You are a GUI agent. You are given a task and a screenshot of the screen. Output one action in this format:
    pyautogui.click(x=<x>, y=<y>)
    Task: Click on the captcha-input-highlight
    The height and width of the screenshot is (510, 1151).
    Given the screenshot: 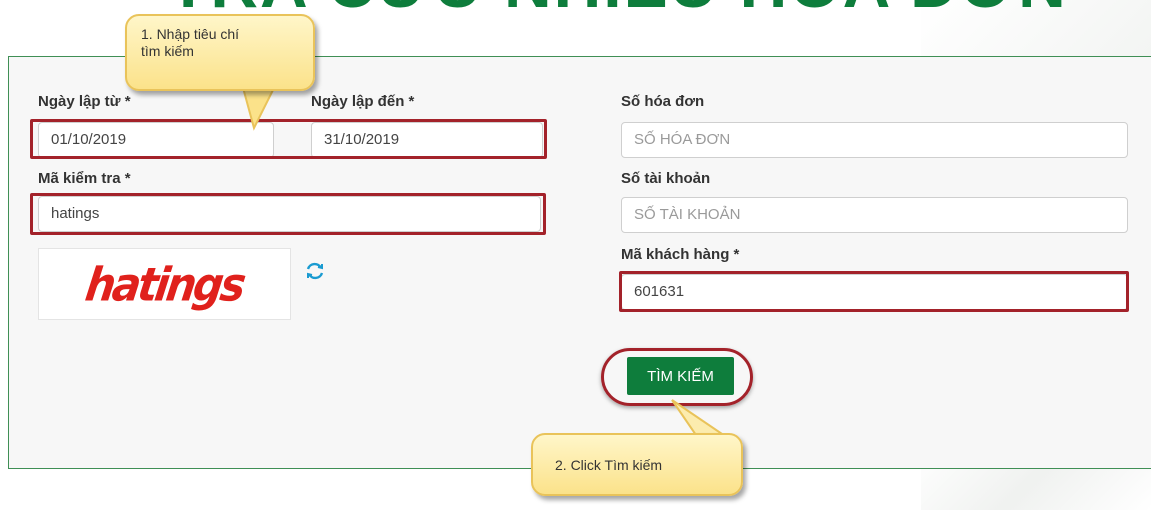 What is the action you would take?
    pyautogui.click(x=288, y=214)
    